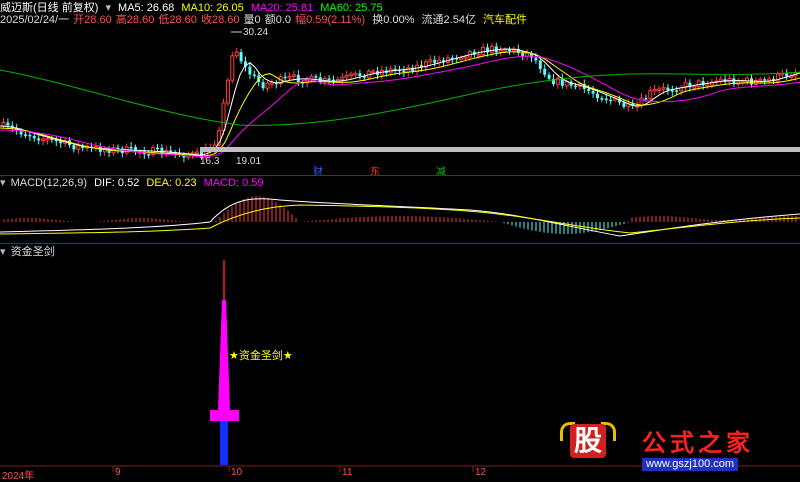 Image resolution: width=800 pixels, height=482 pixels. What do you see at coordinates (256, 32) in the screenshot?
I see `high-price-marker: 30.24` at bounding box center [256, 32].